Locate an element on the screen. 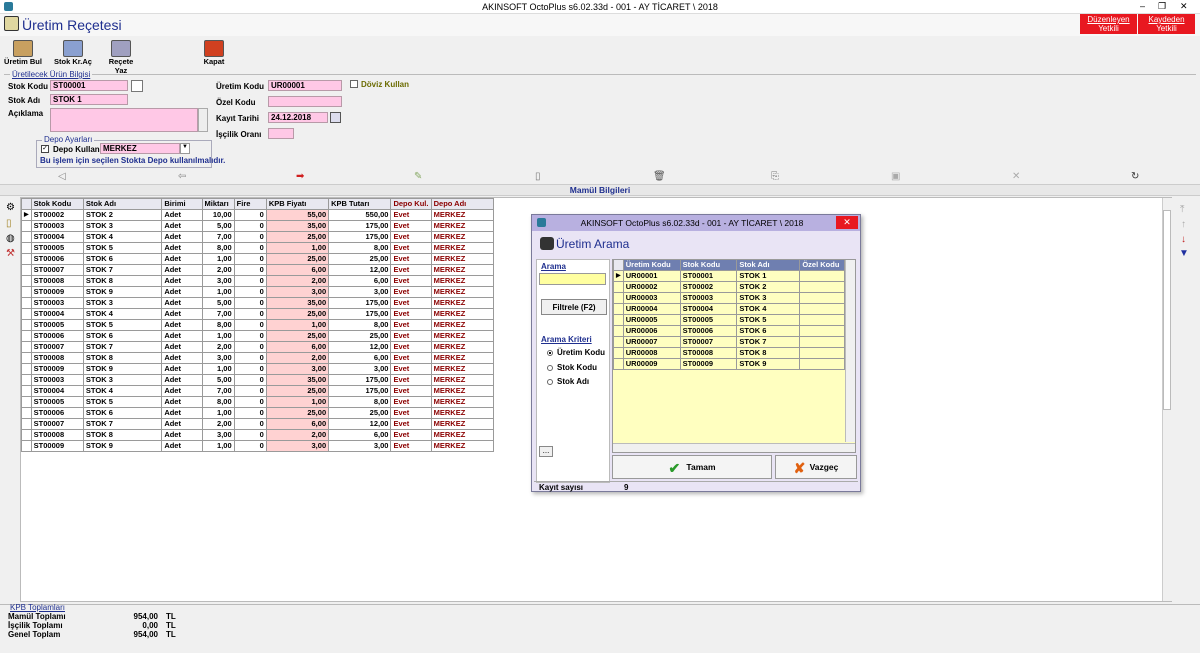 The width and height of the screenshot is (1200, 653). table-cell: 550,00 is located at coordinates (360, 215).